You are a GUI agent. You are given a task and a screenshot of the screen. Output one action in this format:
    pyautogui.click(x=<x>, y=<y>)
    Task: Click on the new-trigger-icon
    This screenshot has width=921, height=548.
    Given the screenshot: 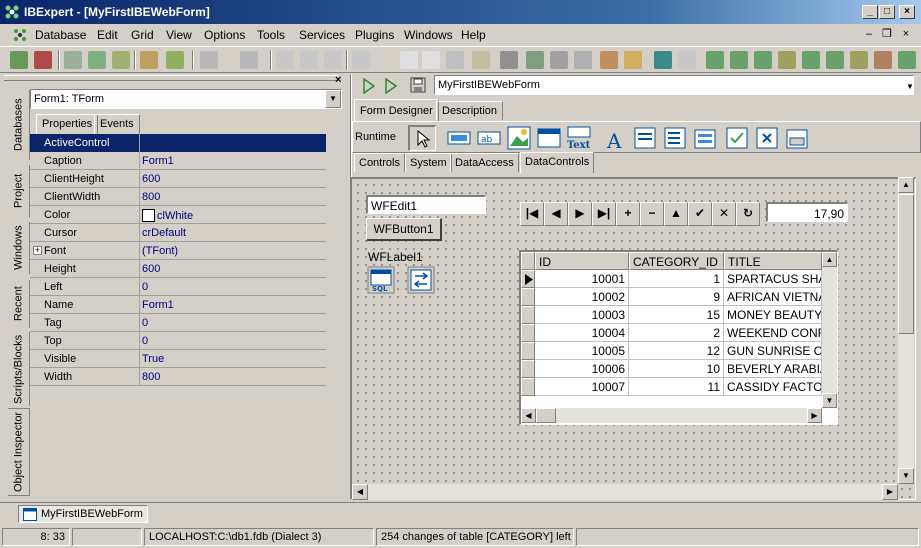 What is the action you would take?
    pyautogui.click(x=787, y=60)
    